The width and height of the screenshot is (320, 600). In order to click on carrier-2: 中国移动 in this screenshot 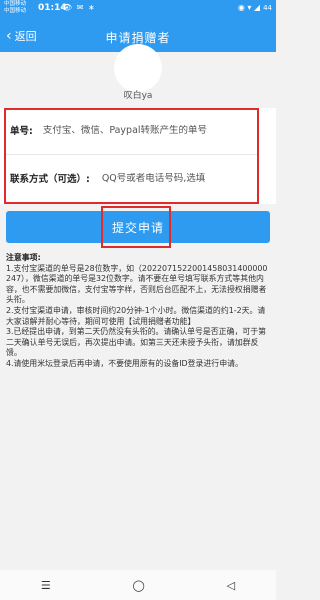, I will do `click(15, 11)`.